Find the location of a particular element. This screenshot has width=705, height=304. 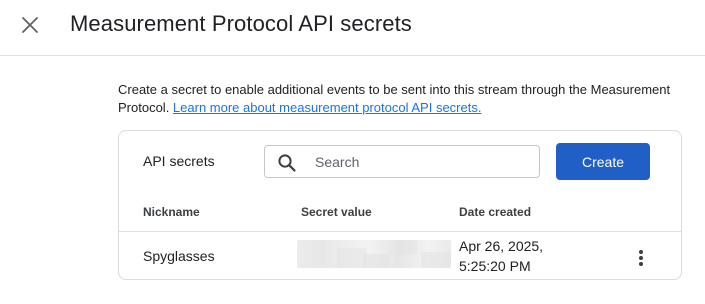

search-icon is located at coordinates (287, 163).